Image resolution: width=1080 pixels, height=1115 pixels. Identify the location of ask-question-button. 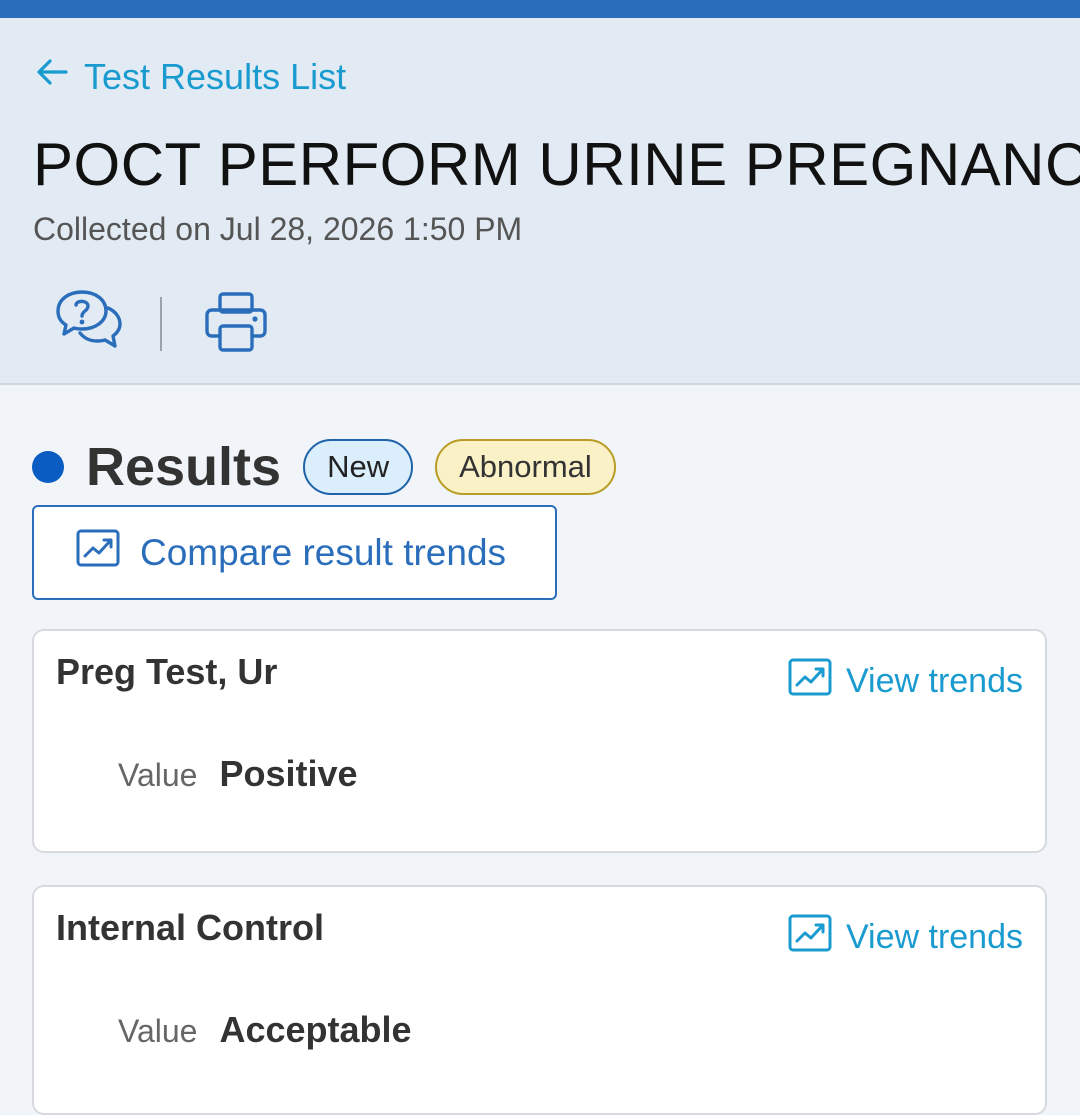
(88, 324).